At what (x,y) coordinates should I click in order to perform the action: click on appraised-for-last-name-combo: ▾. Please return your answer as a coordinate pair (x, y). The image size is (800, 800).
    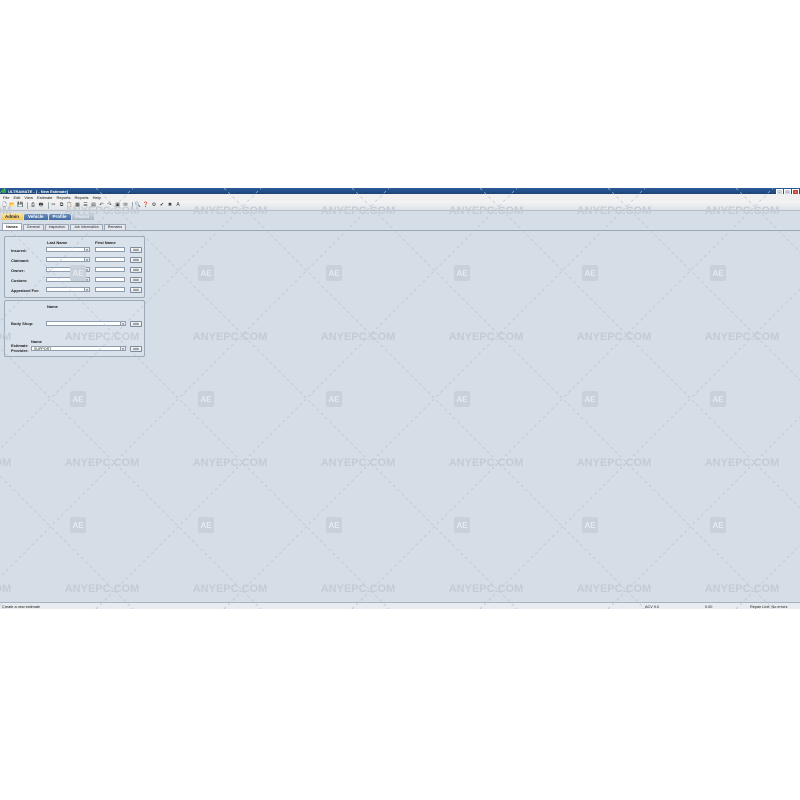
    Looking at the image, I should click on (68, 289).